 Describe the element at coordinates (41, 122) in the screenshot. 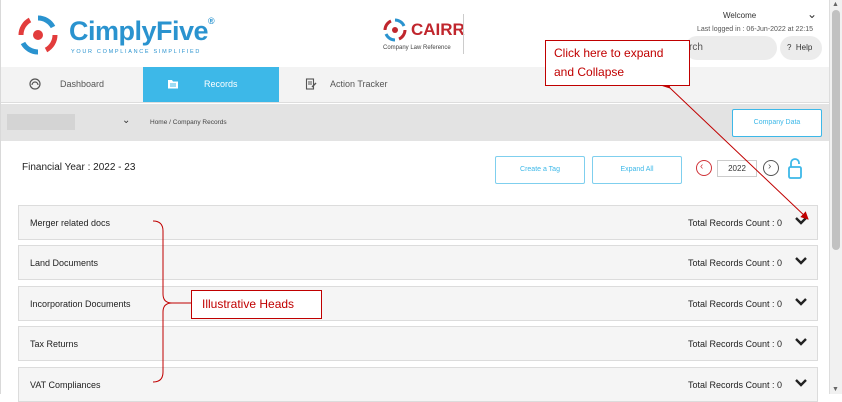

I see `company-select` at that location.